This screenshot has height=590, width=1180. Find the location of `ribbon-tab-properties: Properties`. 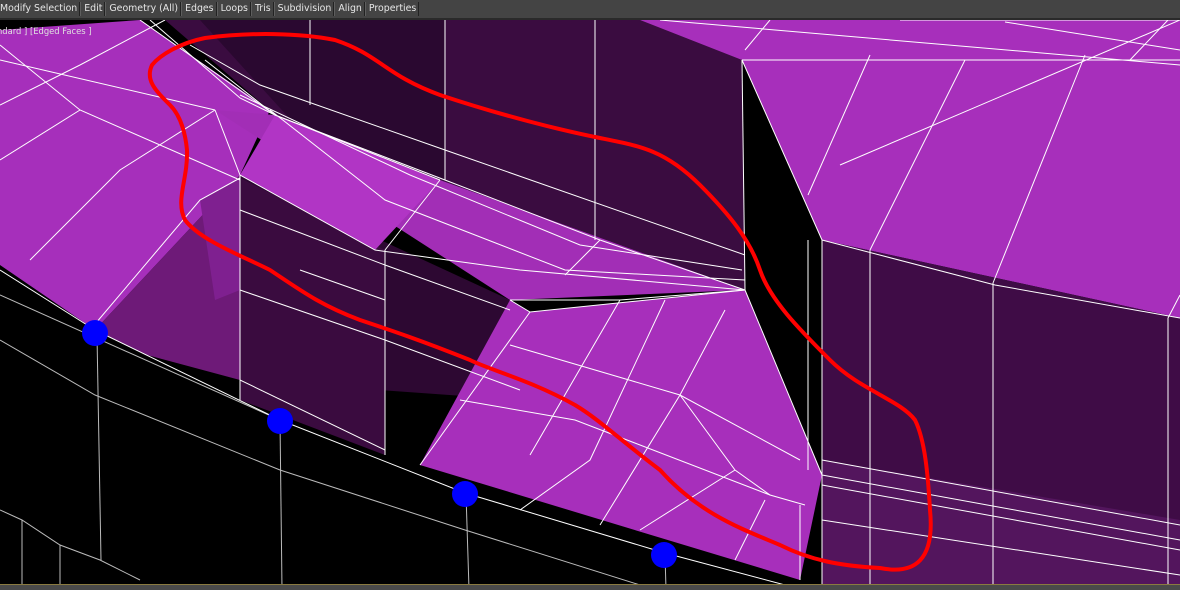

ribbon-tab-properties: Properties is located at coordinates (392, 9).